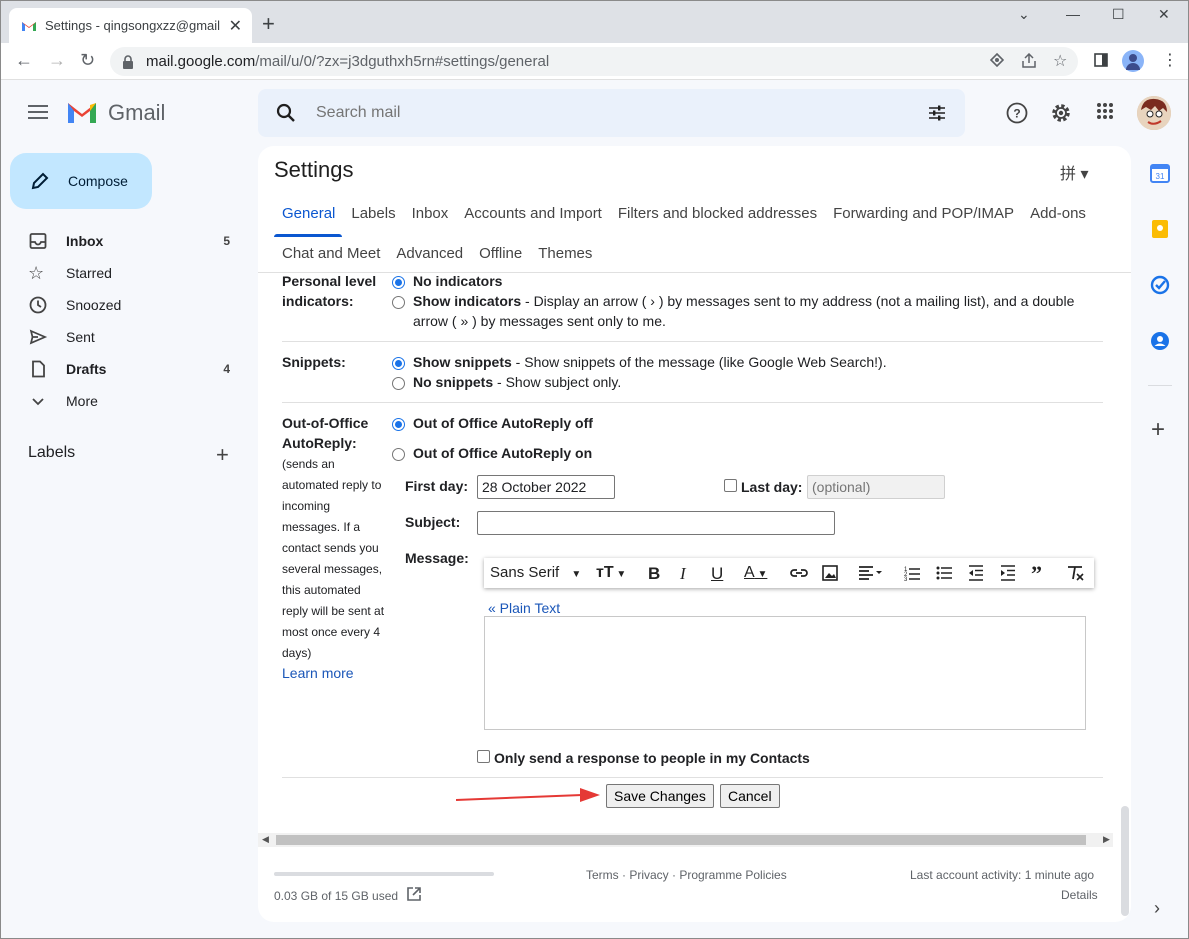 The width and height of the screenshot is (1189, 939). What do you see at coordinates (594, 21) in the screenshot?
I see `browser-tabstrip: Settings - qingsongxzz@gmail ✕ + ⌄ — ☐ ✕` at bounding box center [594, 21].